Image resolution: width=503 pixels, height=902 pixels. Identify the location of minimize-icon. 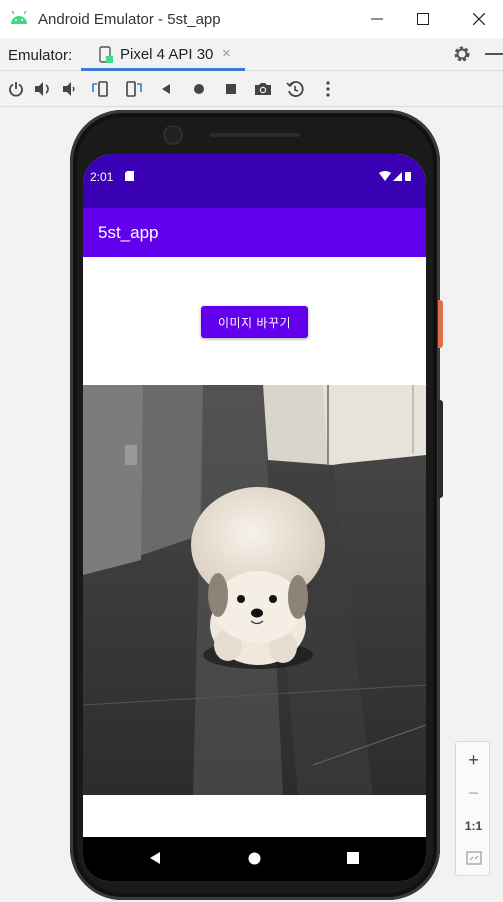
(377, 19).